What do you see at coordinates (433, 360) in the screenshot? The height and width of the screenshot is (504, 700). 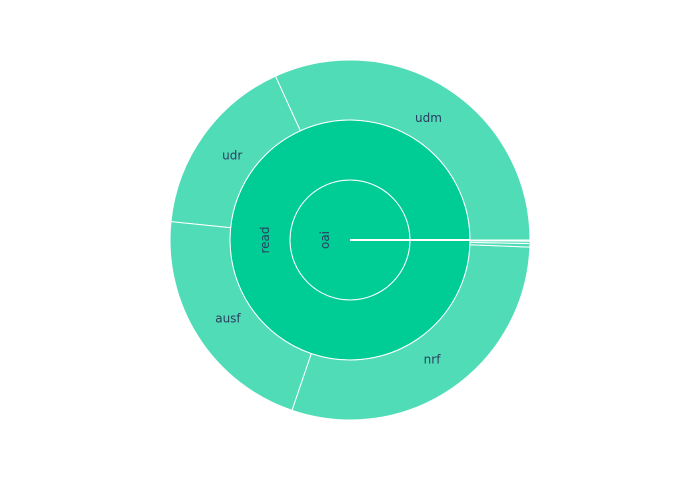 I see `label-nrf: nrf` at bounding box center [433, 360].